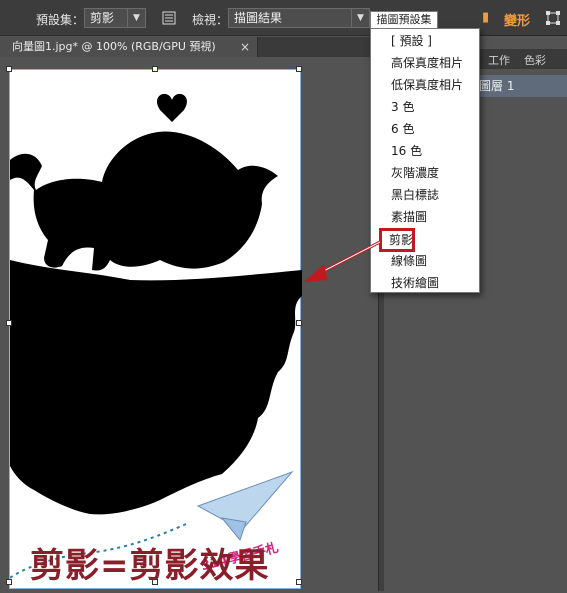  I want to click on transform-icon, so click(553, 18).